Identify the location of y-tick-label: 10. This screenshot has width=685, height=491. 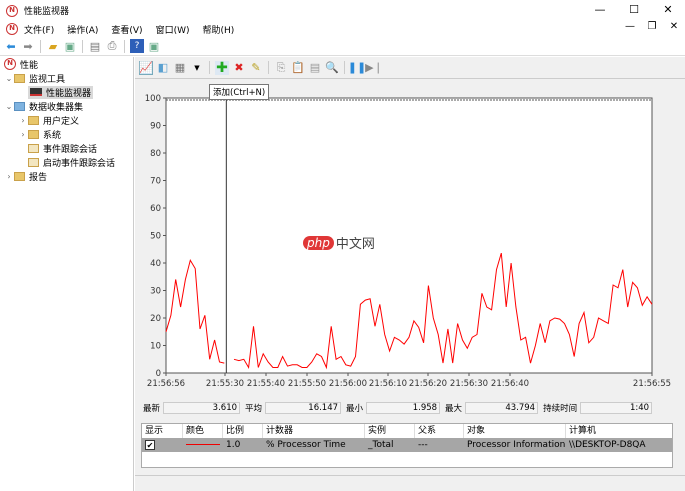
(155, 347).